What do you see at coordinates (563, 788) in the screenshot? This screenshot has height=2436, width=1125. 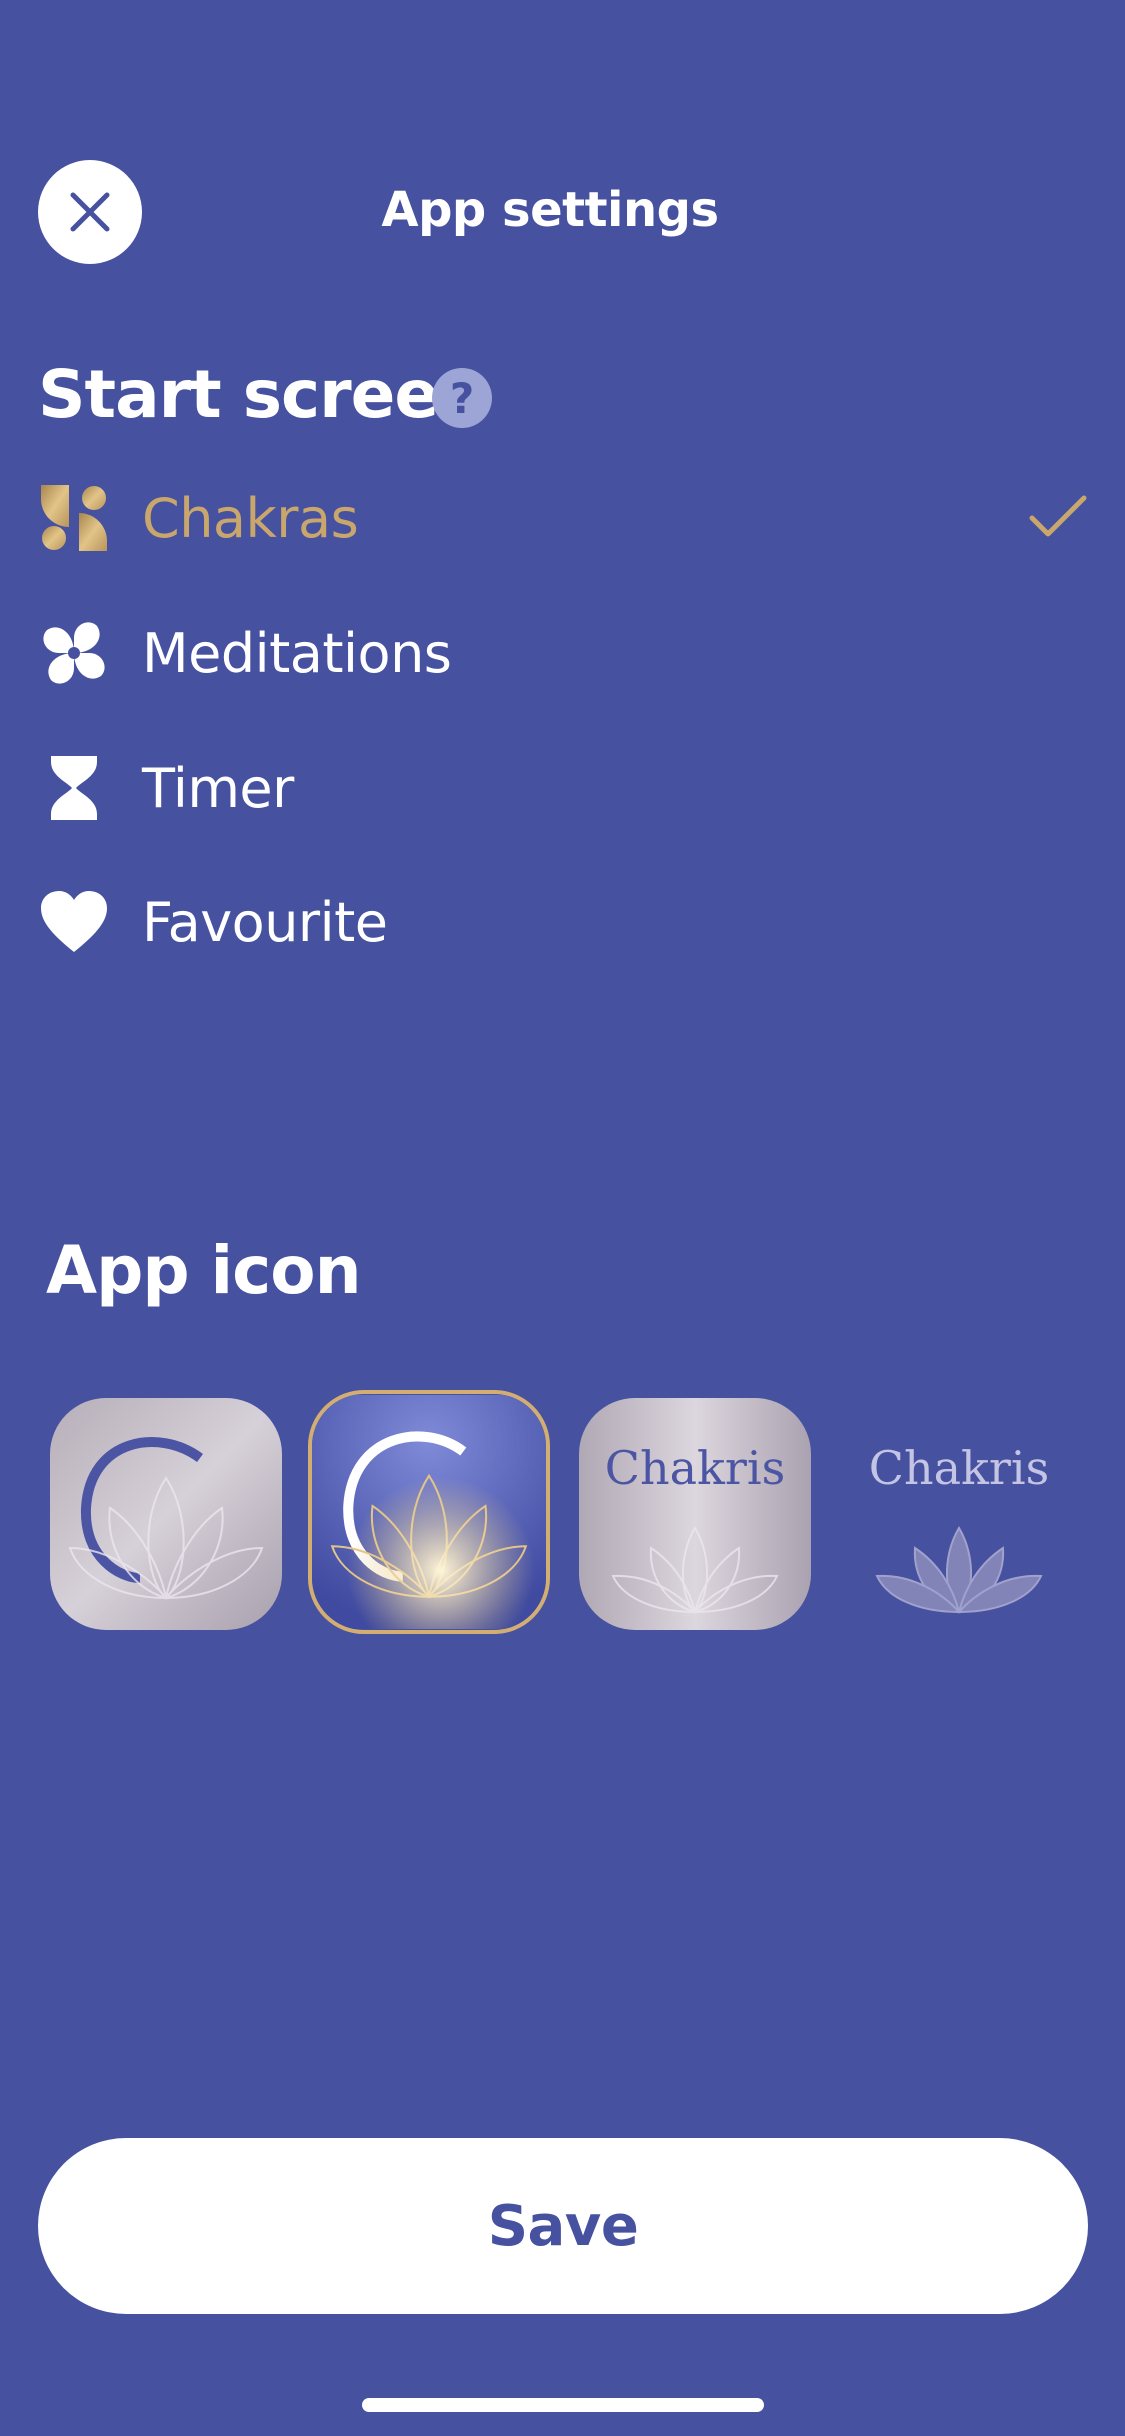 I see `start-option-timer: Timer` at bounding box center [563, 788].